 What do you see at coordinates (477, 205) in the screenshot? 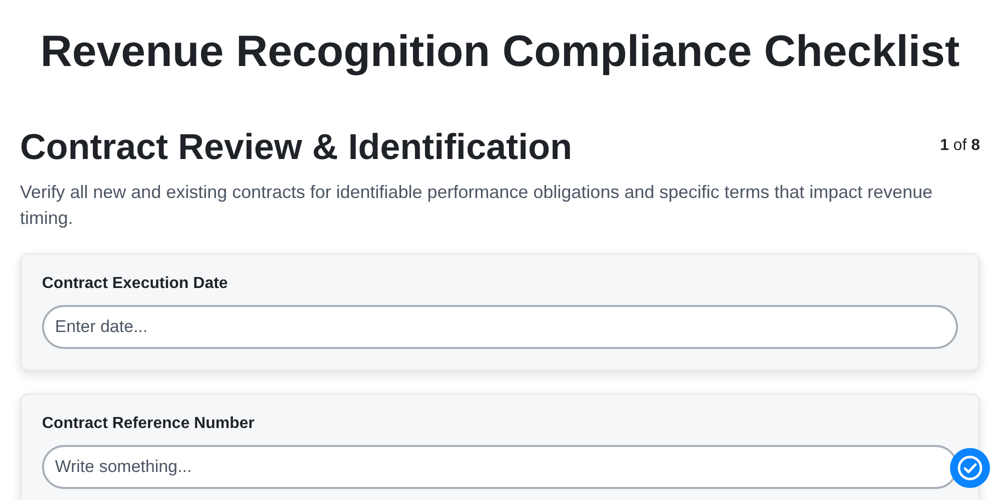
I see `section-description: Verify all new and existing contracts for identifiable performance obligations and specific terms that impact revenue timing.` at bounding box center [477, 205].